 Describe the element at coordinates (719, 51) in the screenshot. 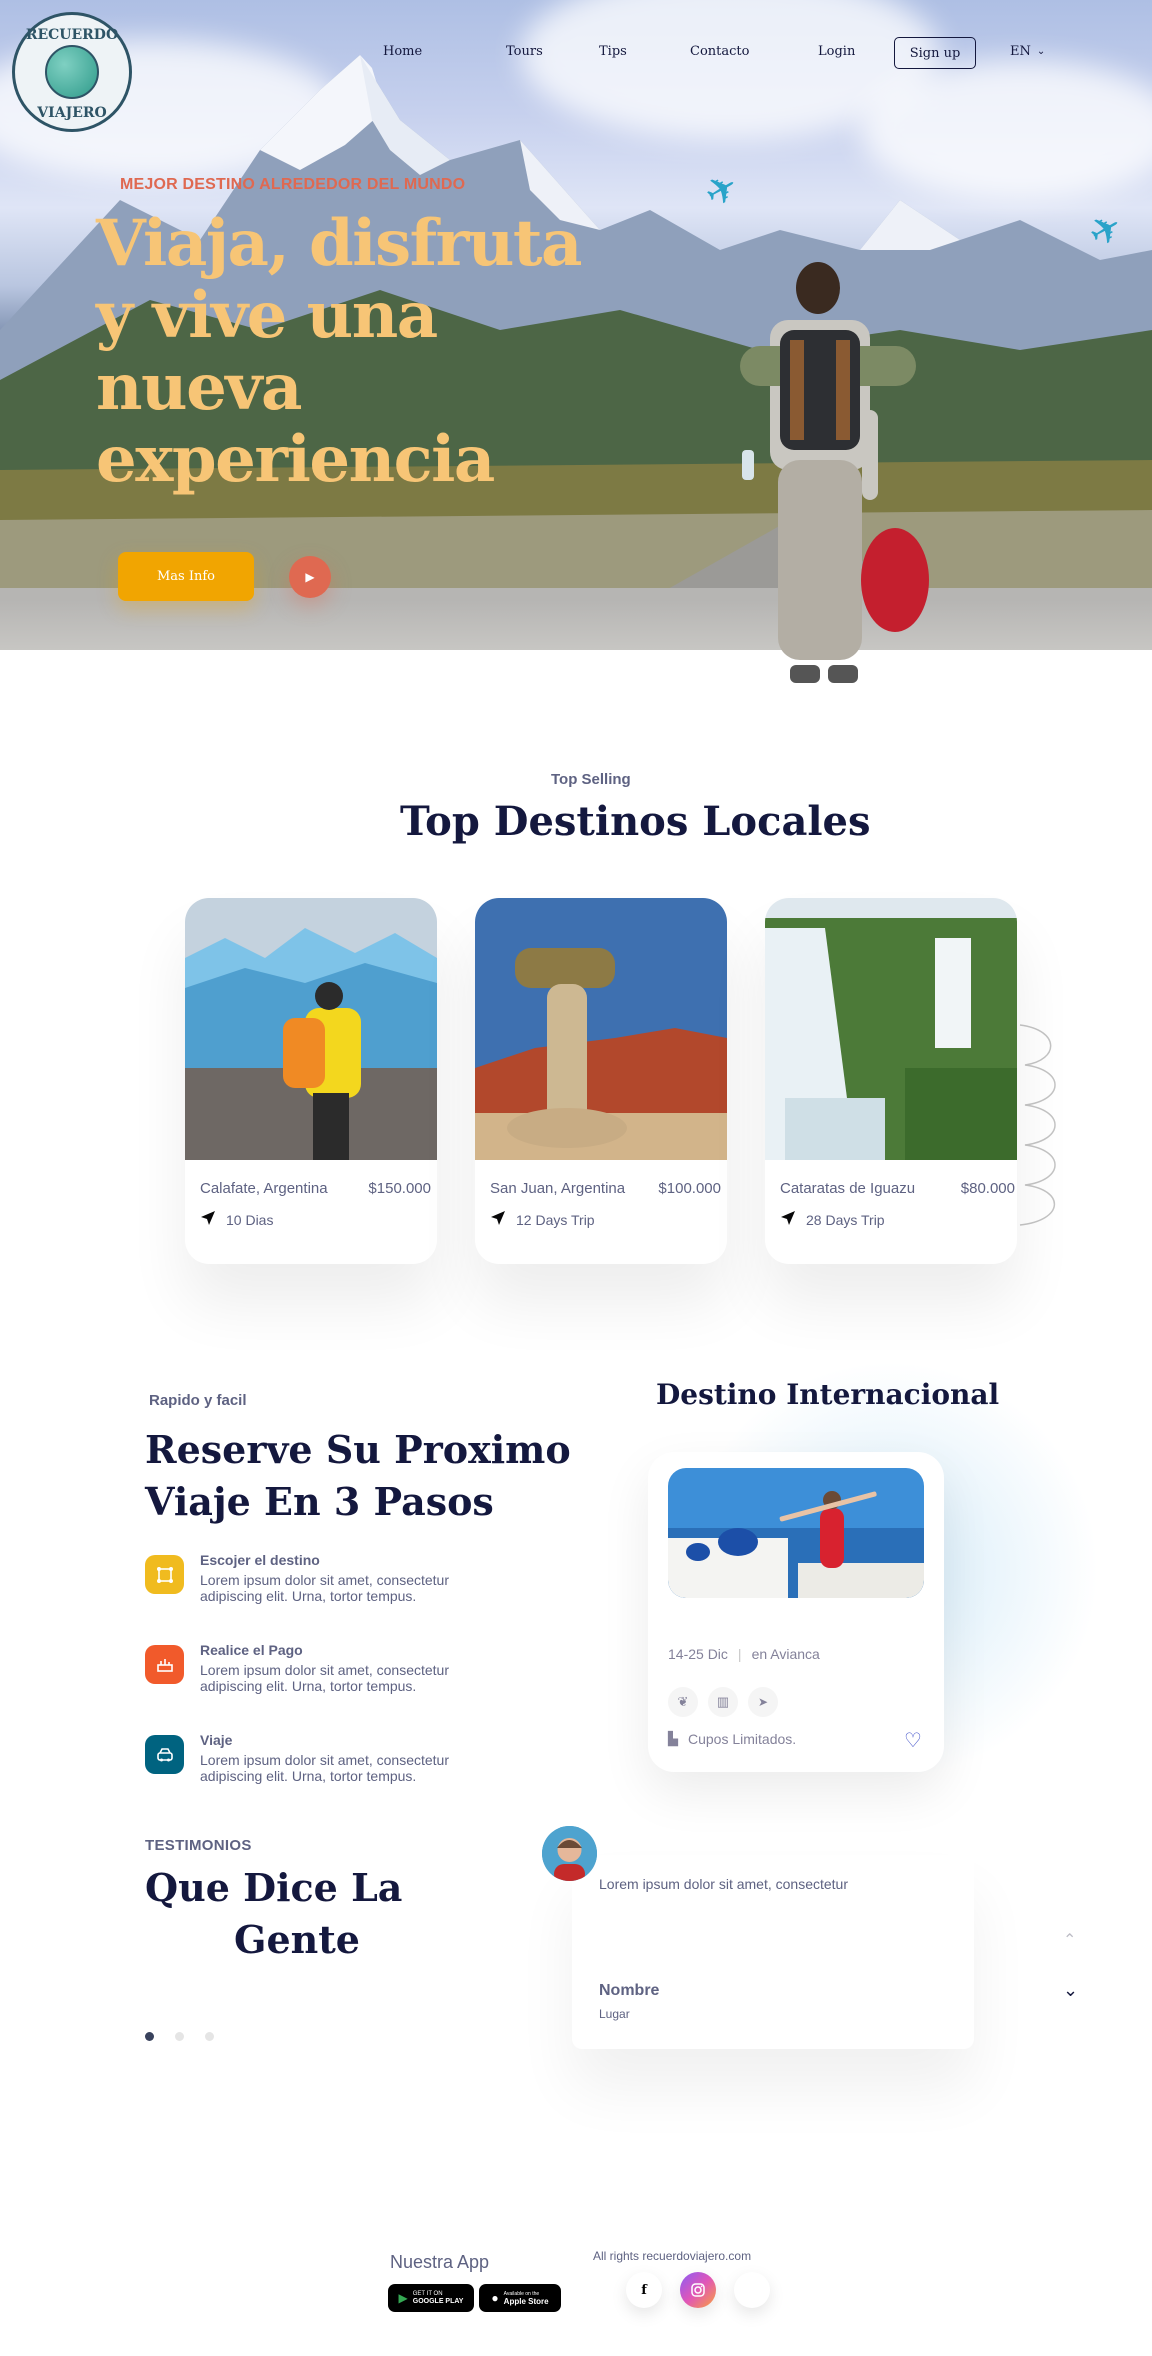

I see `nav-contacto: Contacto` at that location.